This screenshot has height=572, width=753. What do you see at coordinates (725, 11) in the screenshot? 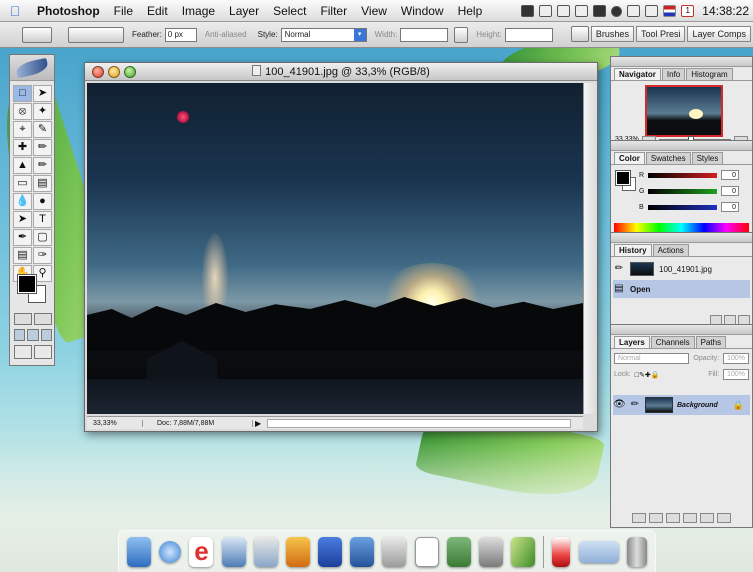
I see `menu-clock: 14:38:22` at bounding box center [725, 11].